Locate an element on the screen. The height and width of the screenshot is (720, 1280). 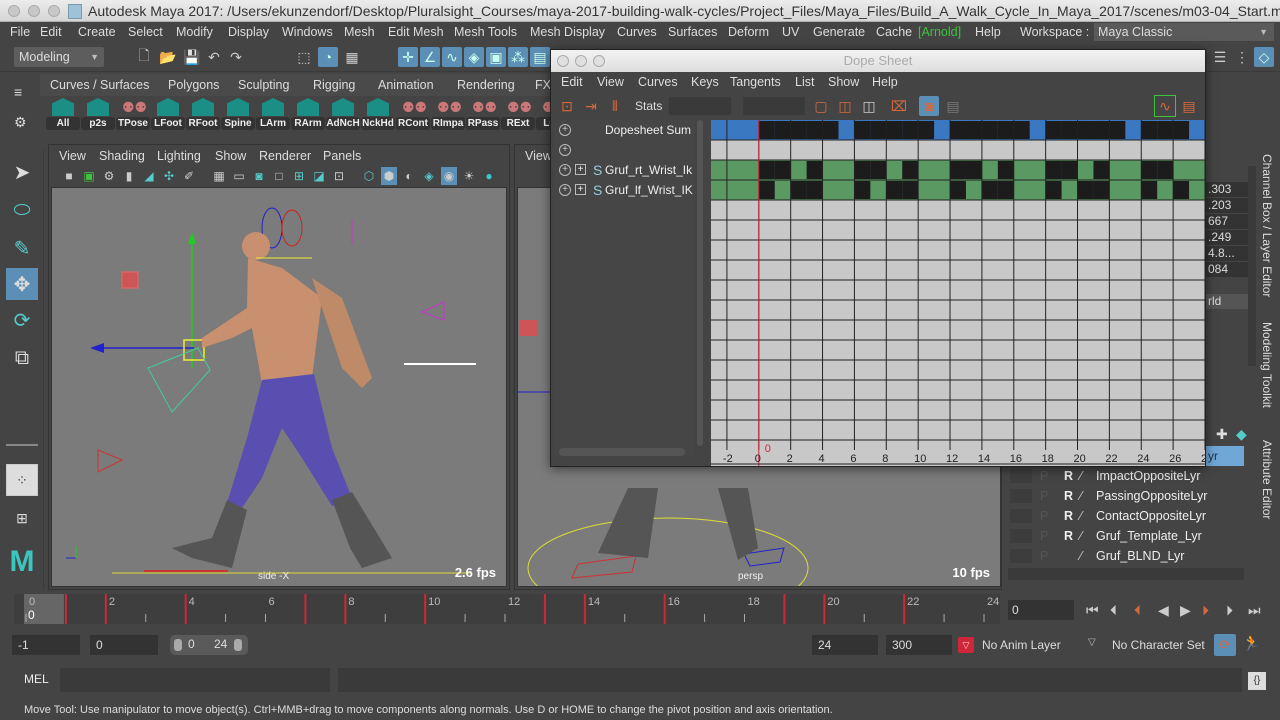
ds-menu-list: List is located at coordinates (804, 82).